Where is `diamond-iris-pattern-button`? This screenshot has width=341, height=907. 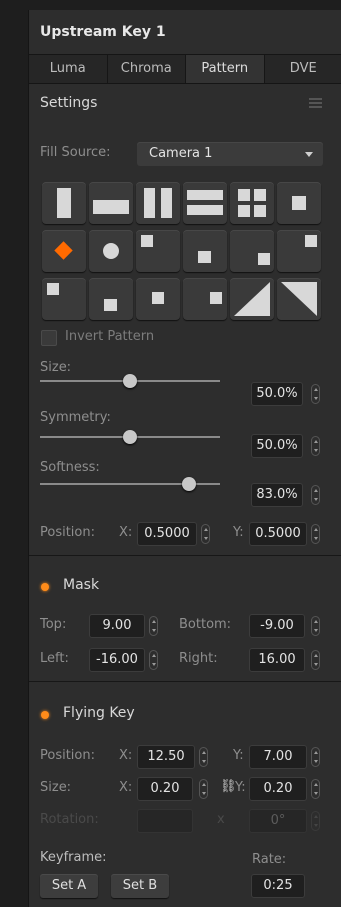
diamond-iris-pattern-button is located at coordinates (64, 251).